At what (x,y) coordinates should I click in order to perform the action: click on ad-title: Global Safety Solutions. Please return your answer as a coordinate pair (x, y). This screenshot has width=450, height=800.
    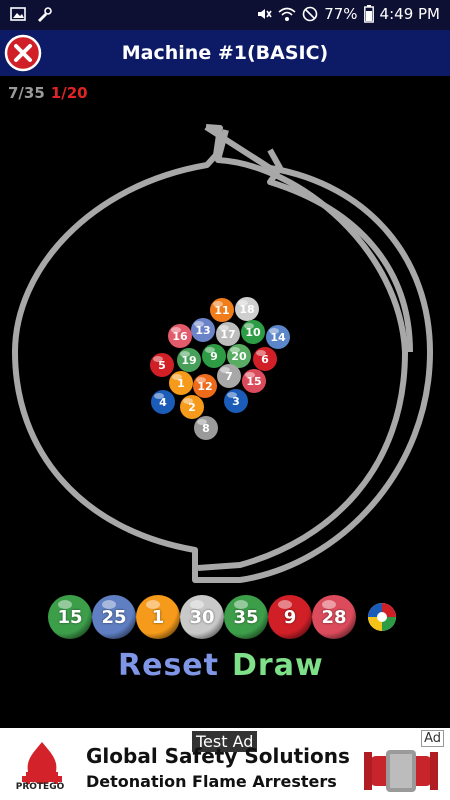
    Looking at the image, I should click on (218, 756).